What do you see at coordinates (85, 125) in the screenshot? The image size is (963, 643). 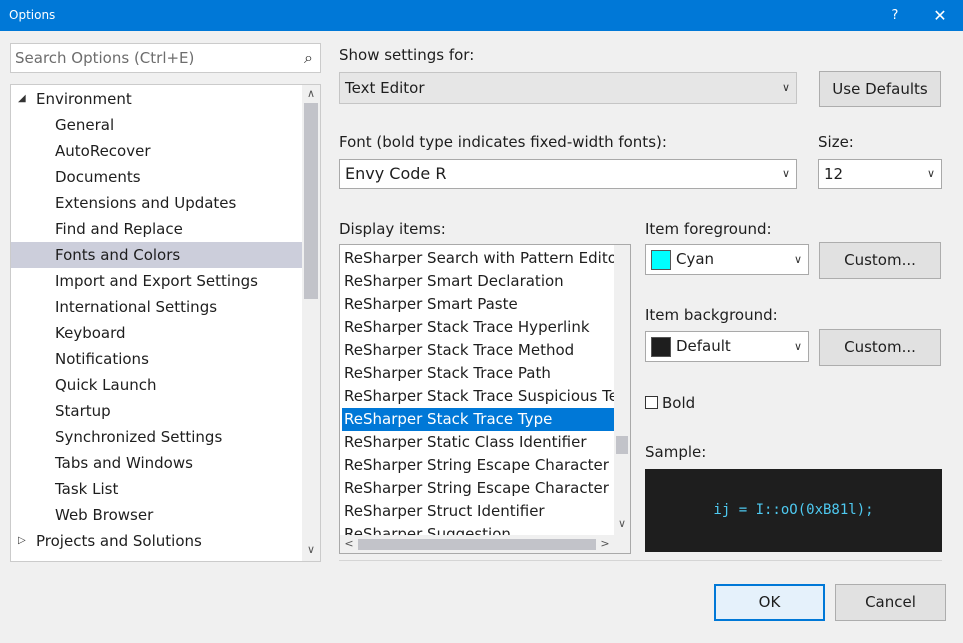 I see `tree-item-label: General` at bounding box center [85, 125].